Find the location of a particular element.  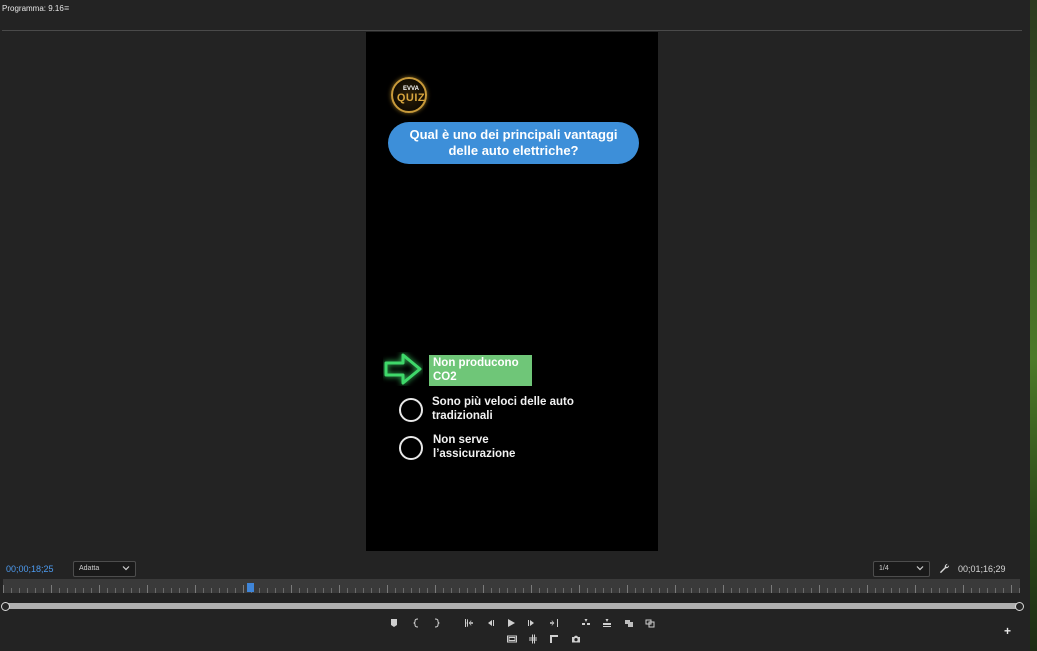

go-to-in-icon is located at coordinates (469, 623).